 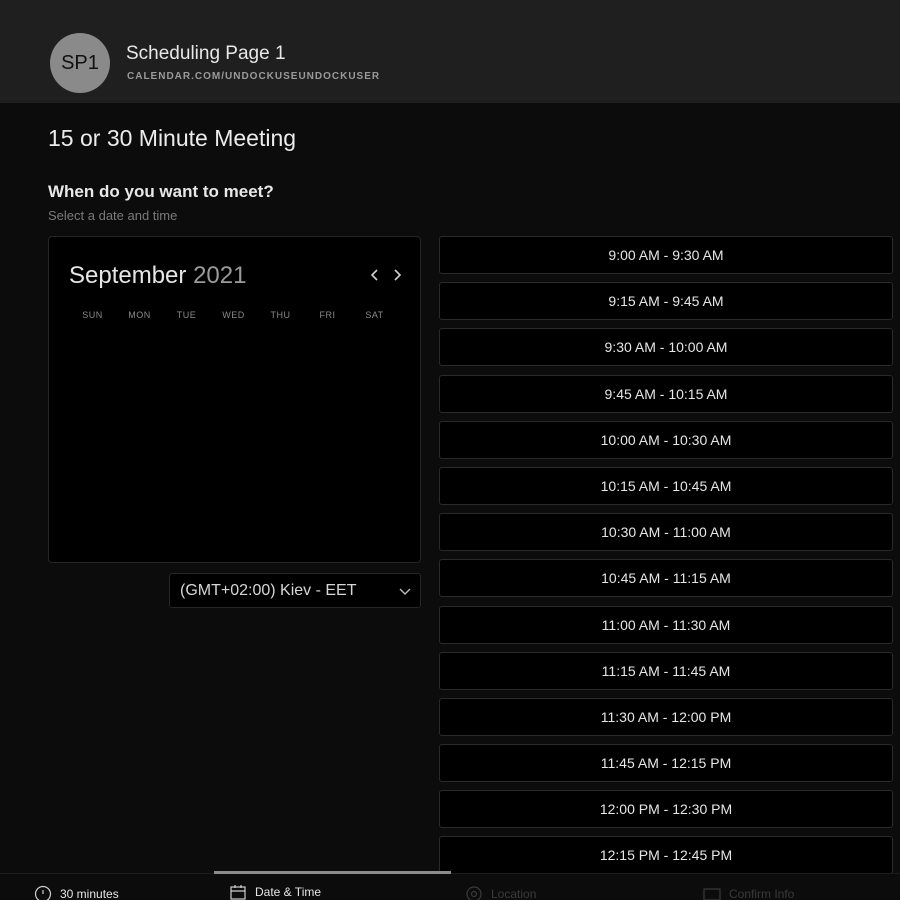 I want to click on location-icon, so click(x=474, y=893).